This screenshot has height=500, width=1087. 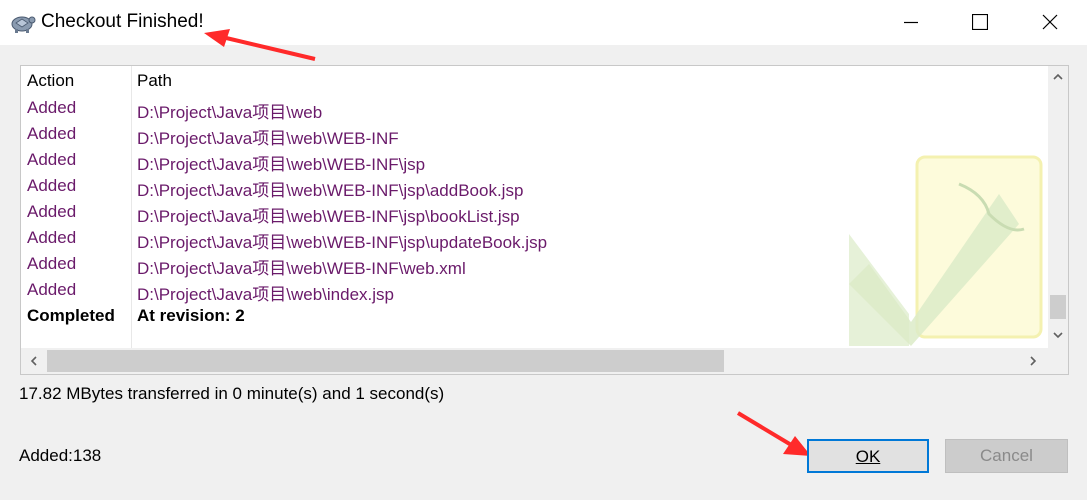 What do you see at coordinates (301, 268) in the screenshot?
I see `row-path: D:\Project\Java项目\web\WEB-INF\web.xml` at bounding box center [301, 268].